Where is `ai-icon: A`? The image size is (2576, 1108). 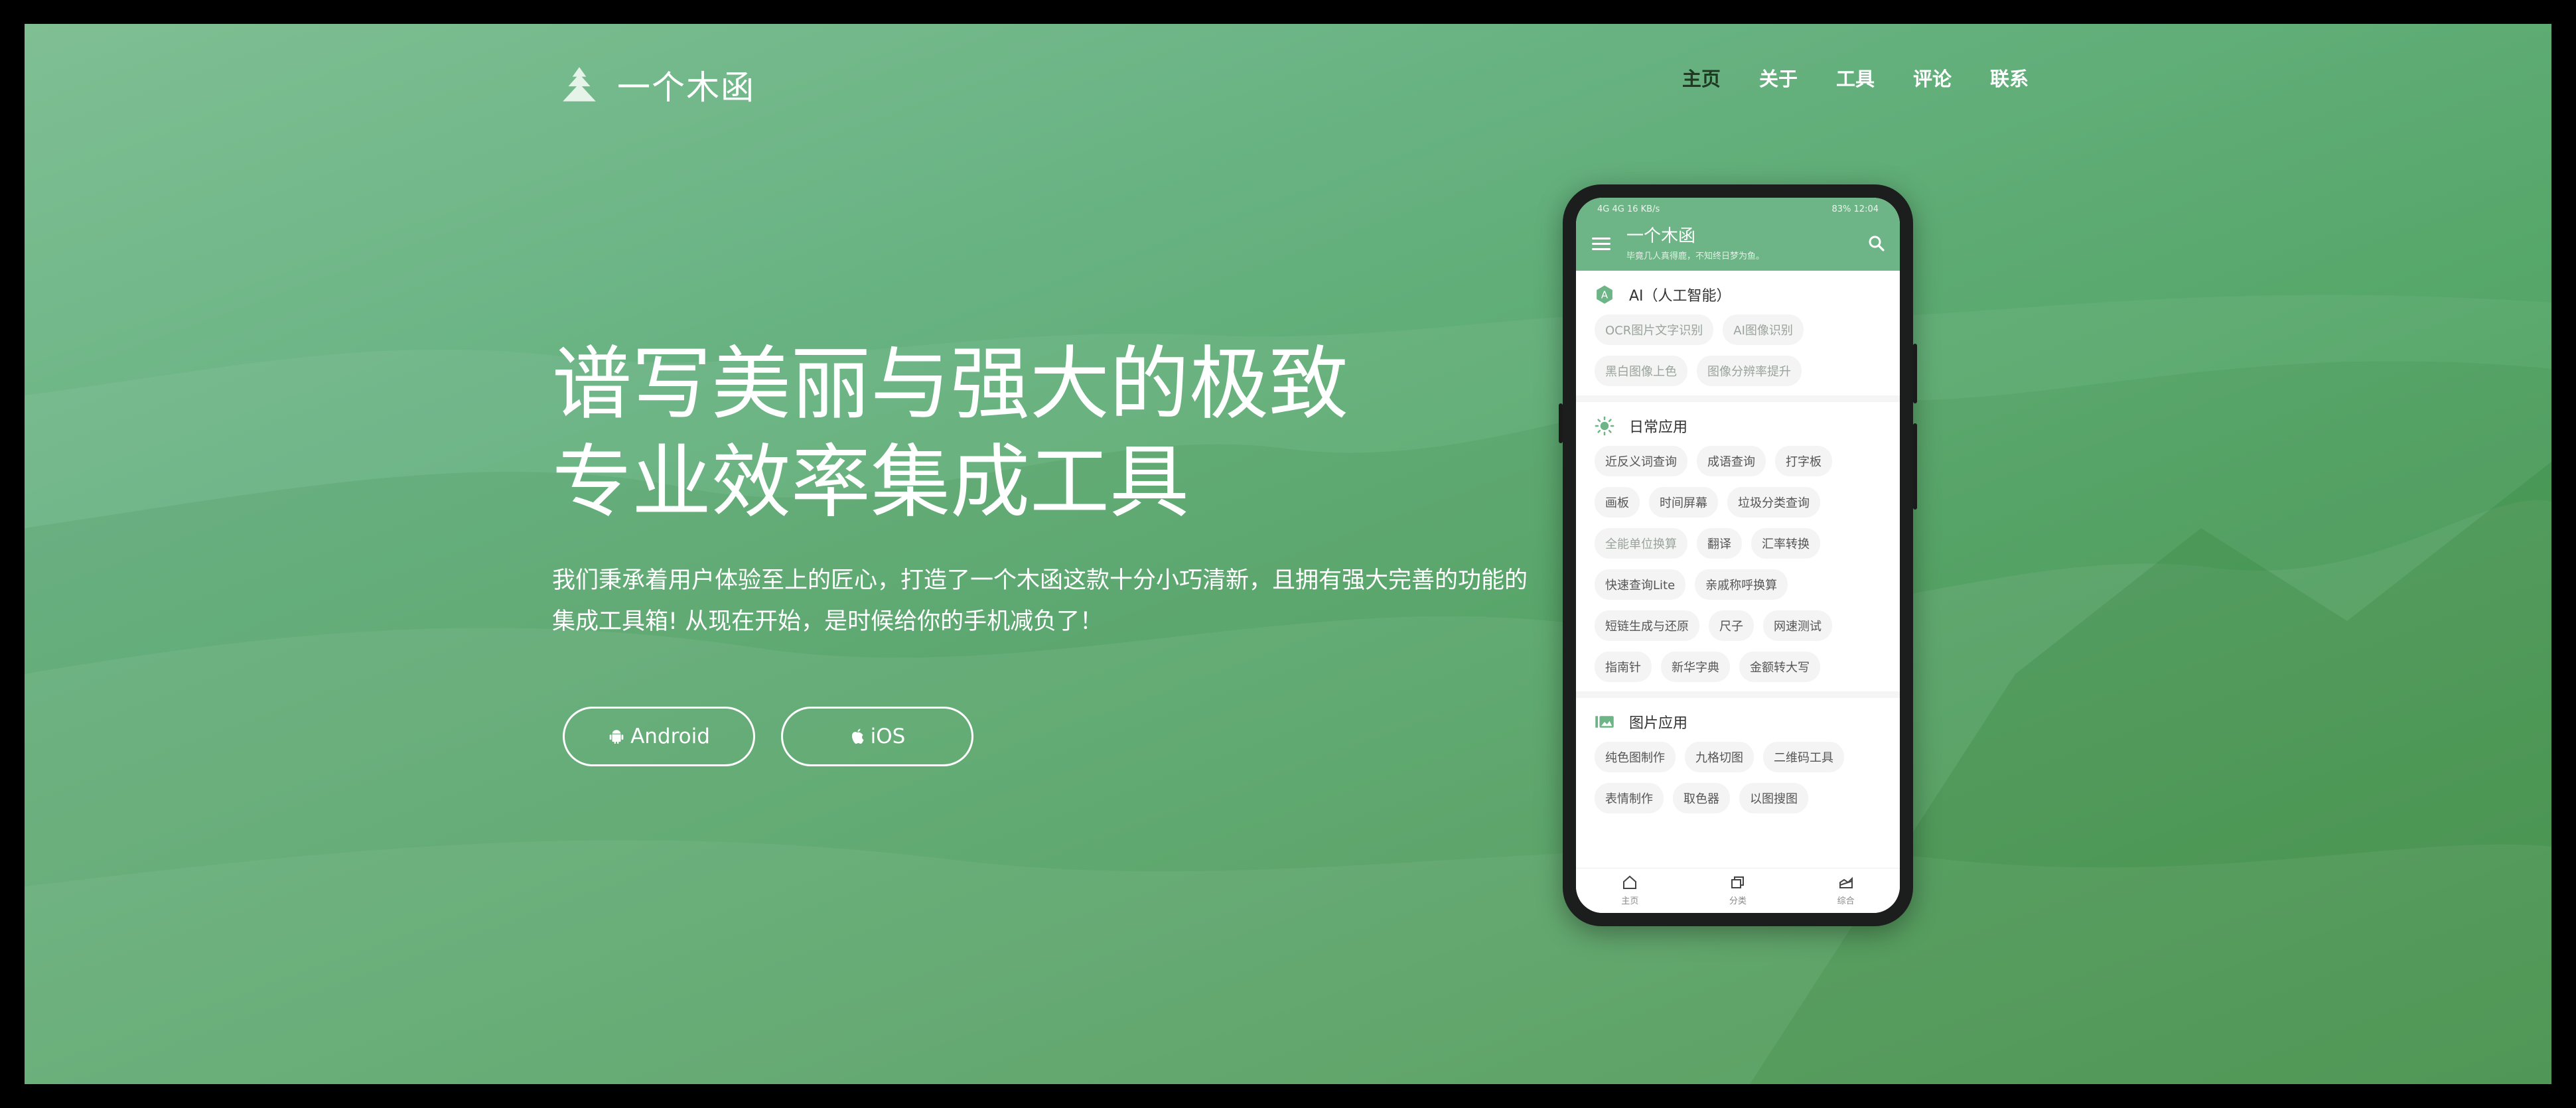 ai-icon: A is located at coordinates (1605, 294).